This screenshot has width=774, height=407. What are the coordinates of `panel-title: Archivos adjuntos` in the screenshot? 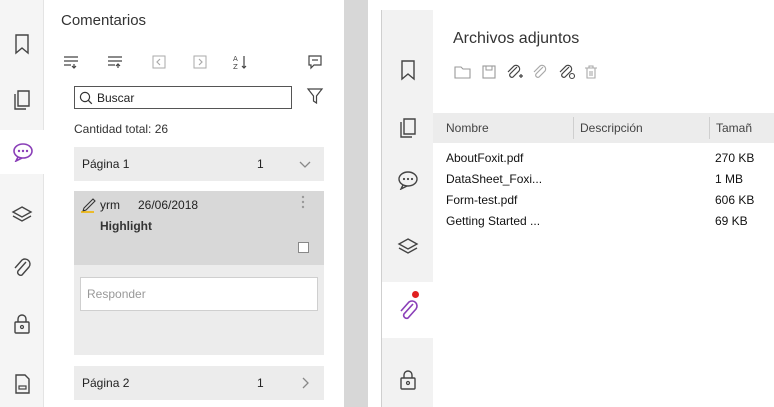 It's located at (516, 38).